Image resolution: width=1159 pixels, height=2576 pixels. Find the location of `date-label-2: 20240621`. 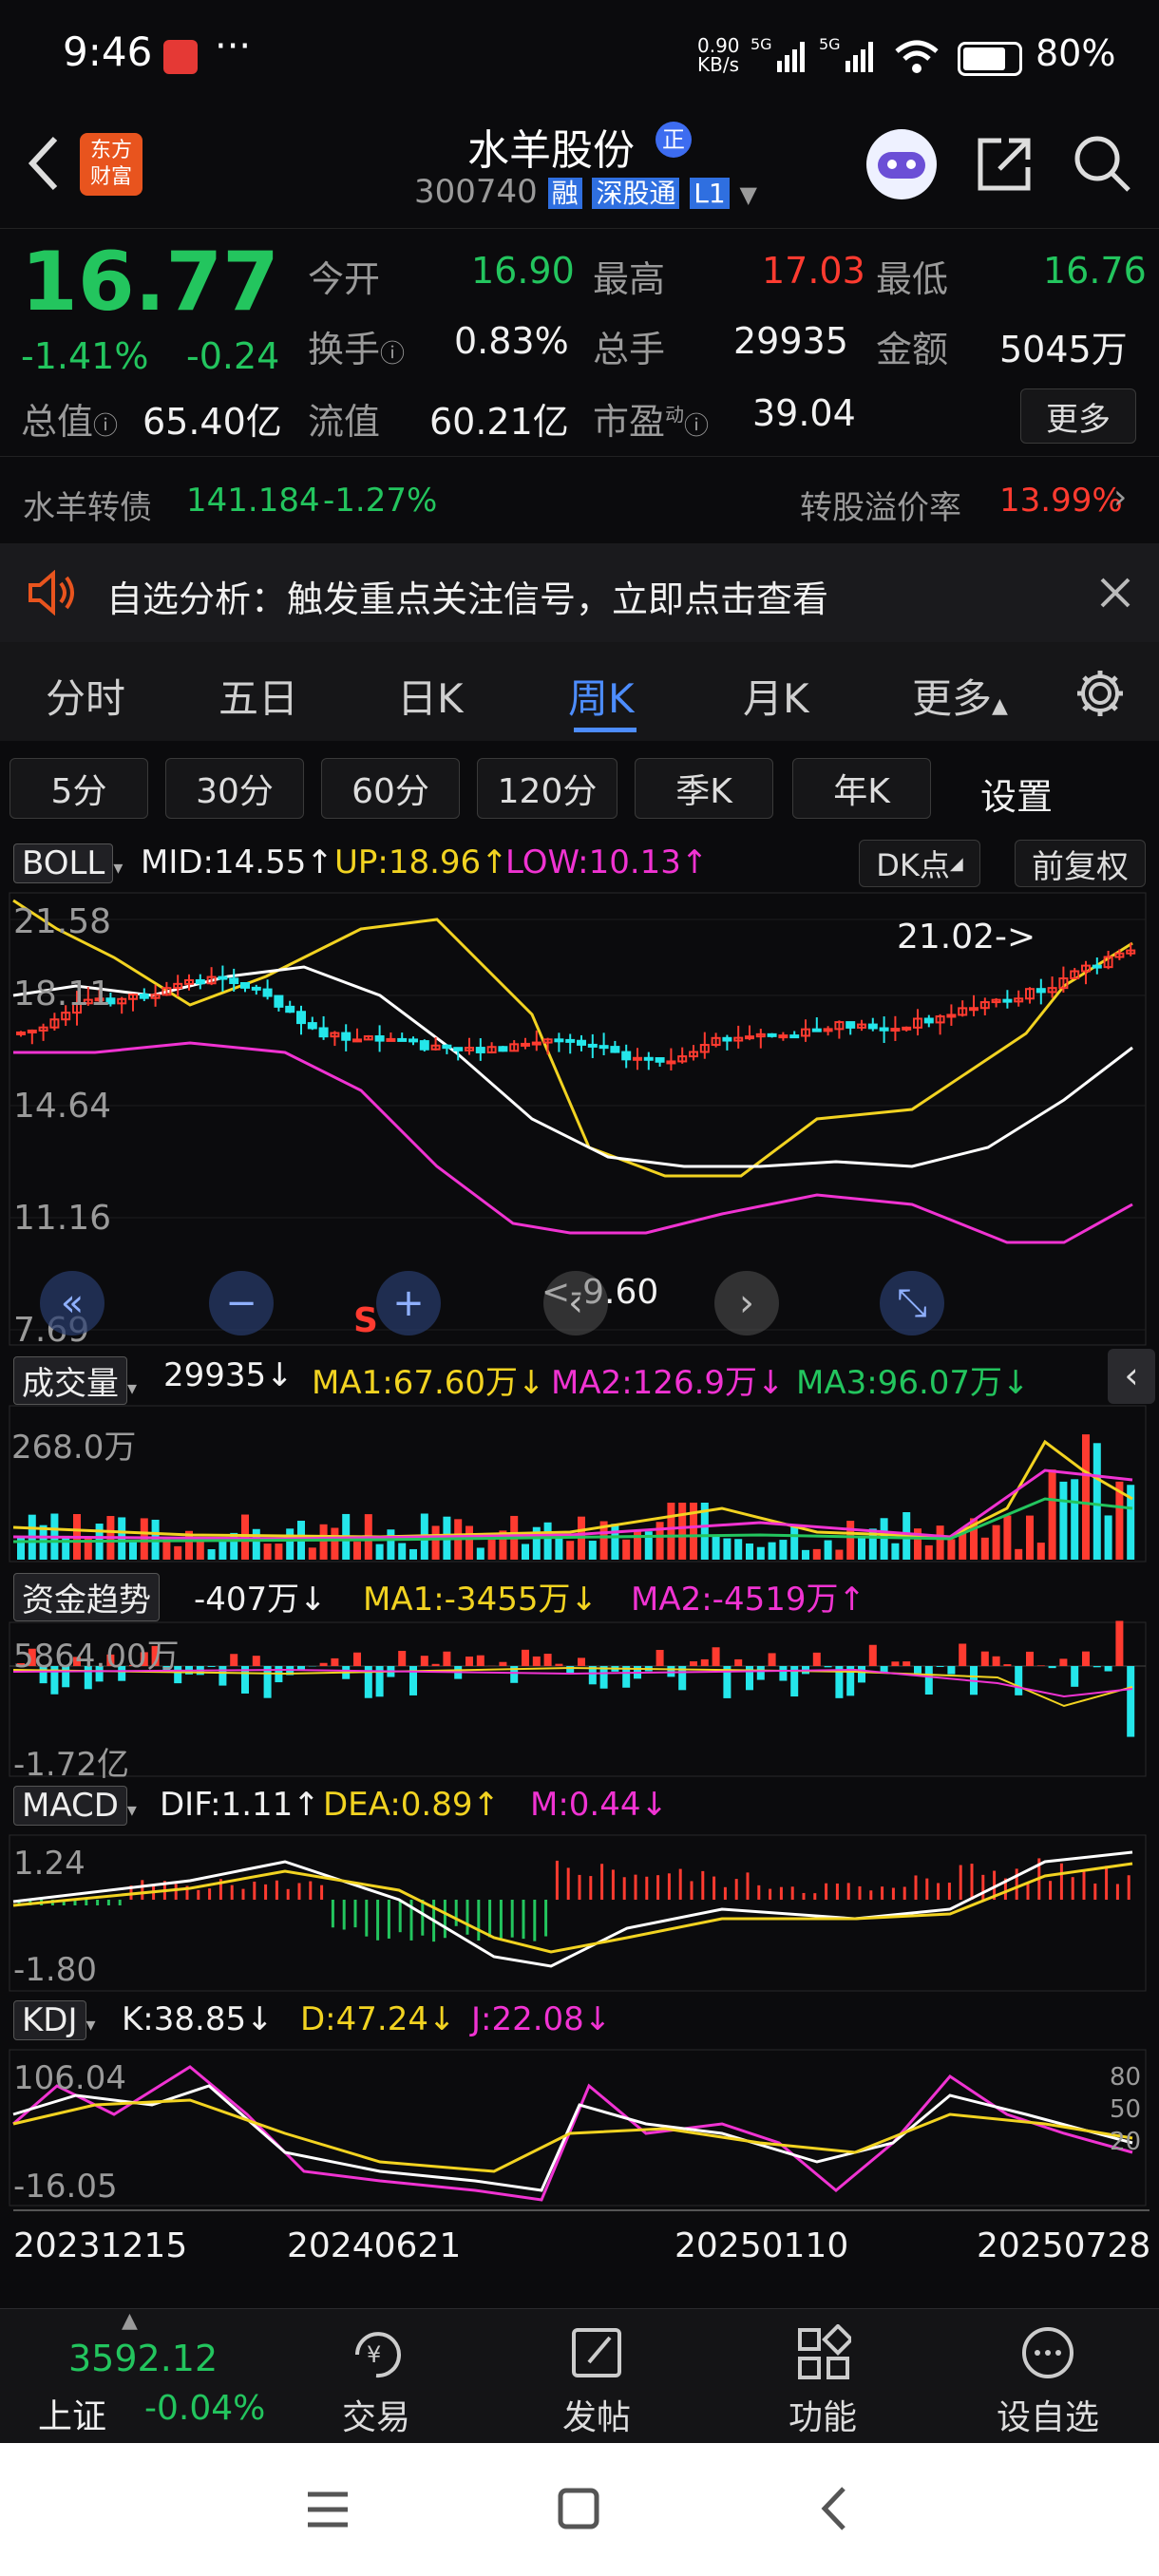

date-label-2: 20240621 is located at coordinates (374, 2245).